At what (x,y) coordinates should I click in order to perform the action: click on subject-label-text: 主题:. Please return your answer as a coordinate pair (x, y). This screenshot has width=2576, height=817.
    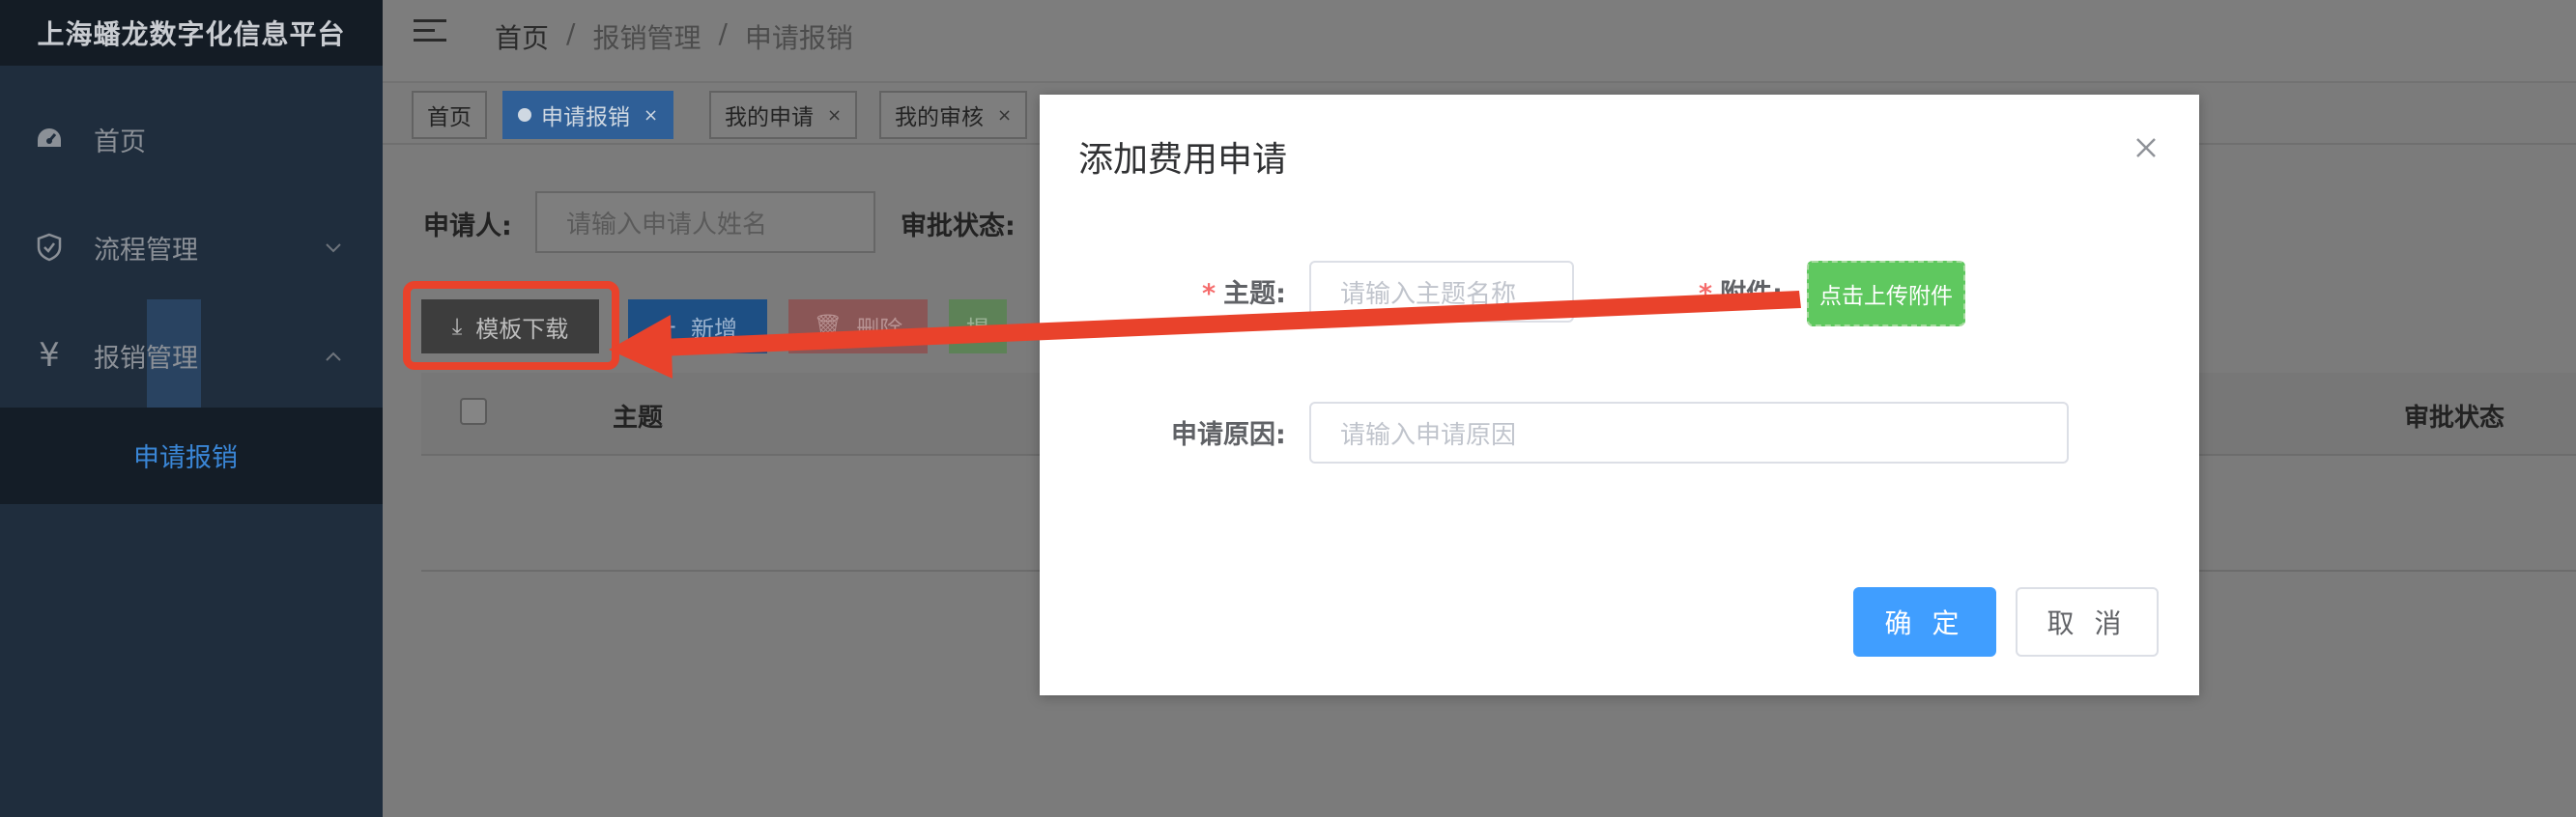
    Looking at the image, I should click on (1254, 294).